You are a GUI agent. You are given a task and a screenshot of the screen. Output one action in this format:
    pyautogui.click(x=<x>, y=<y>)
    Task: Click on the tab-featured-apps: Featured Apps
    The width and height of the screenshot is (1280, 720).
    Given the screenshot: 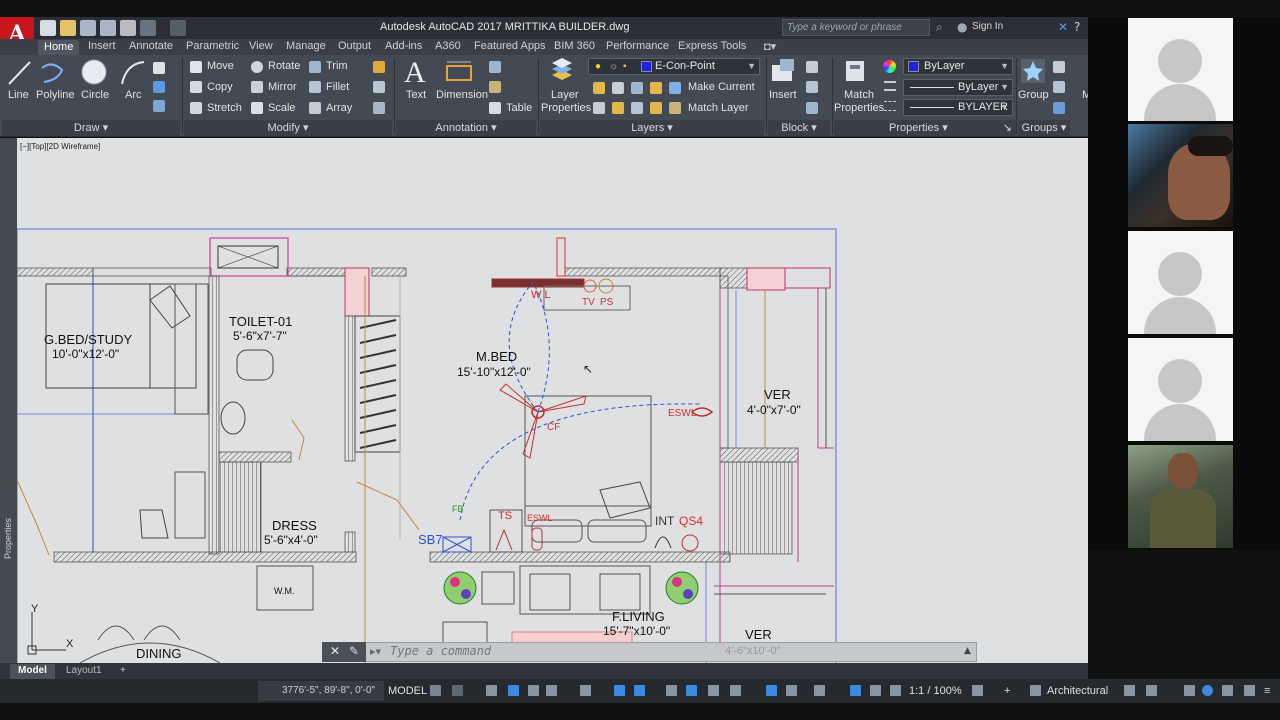 What is the action you would take?
    pyautogui.click(x=510, y=46)
    